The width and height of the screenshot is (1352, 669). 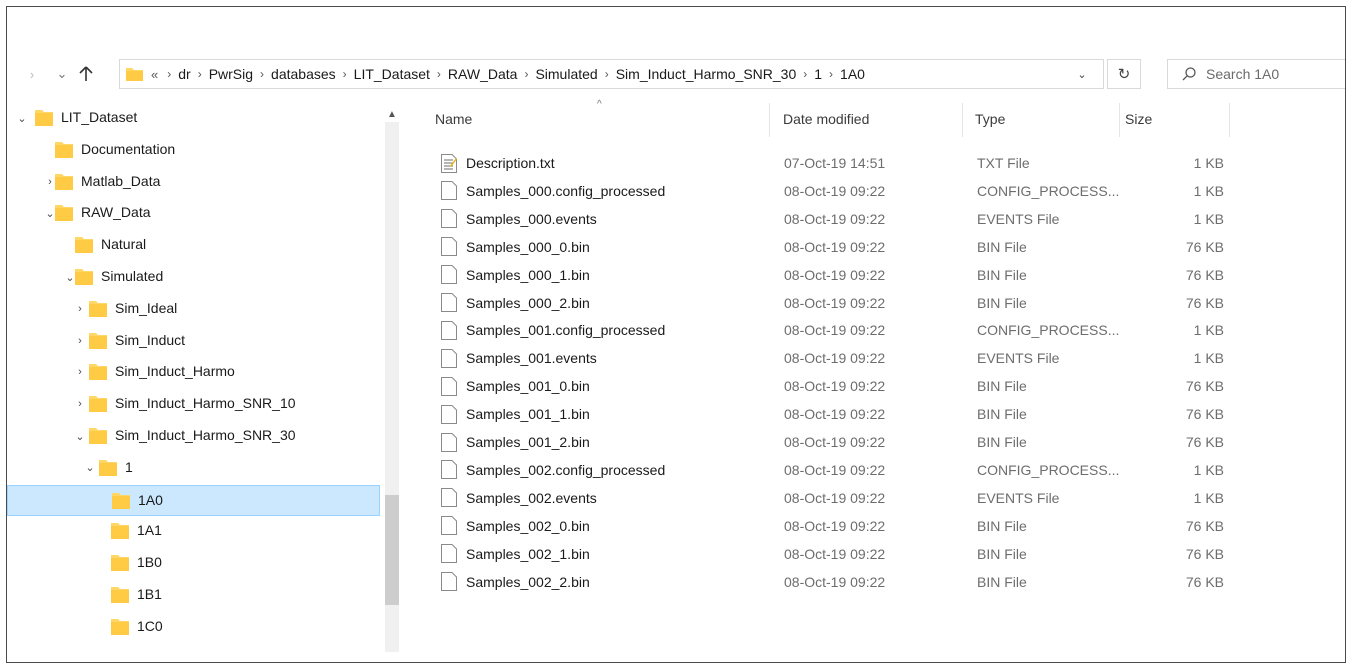 What do you see at coordinates (193, 404) in the screenshot?
I see `nav-tree-item: › Sim_Induct_Harmo_SNR_10` at bounding box center [193, 404].